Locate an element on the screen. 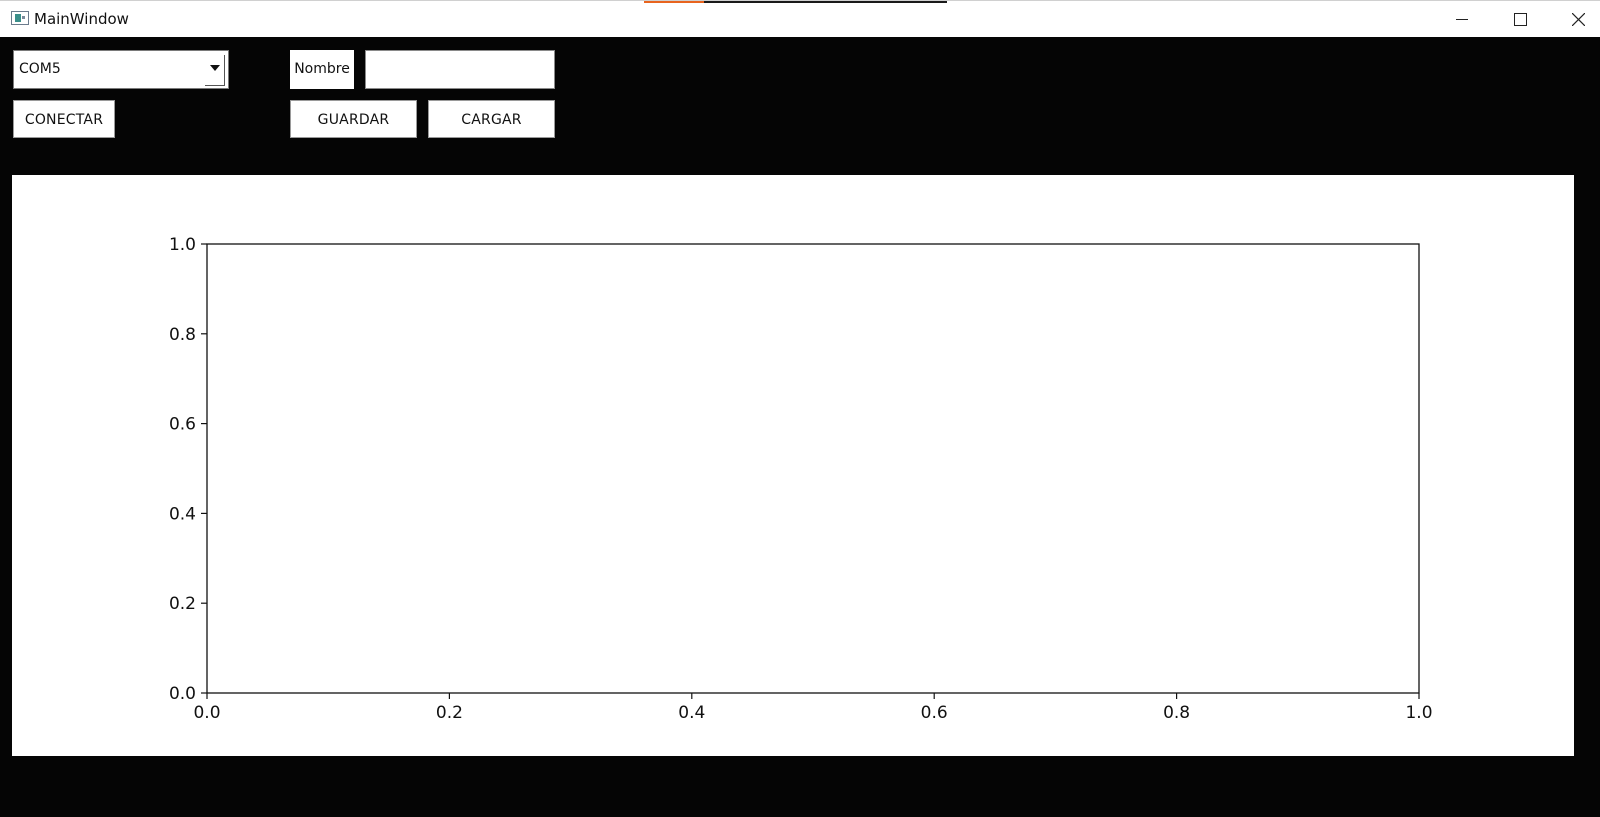 This screenshot has width=1600, height=817. title-bar: MainWindow is located at coordinates (800, 18).